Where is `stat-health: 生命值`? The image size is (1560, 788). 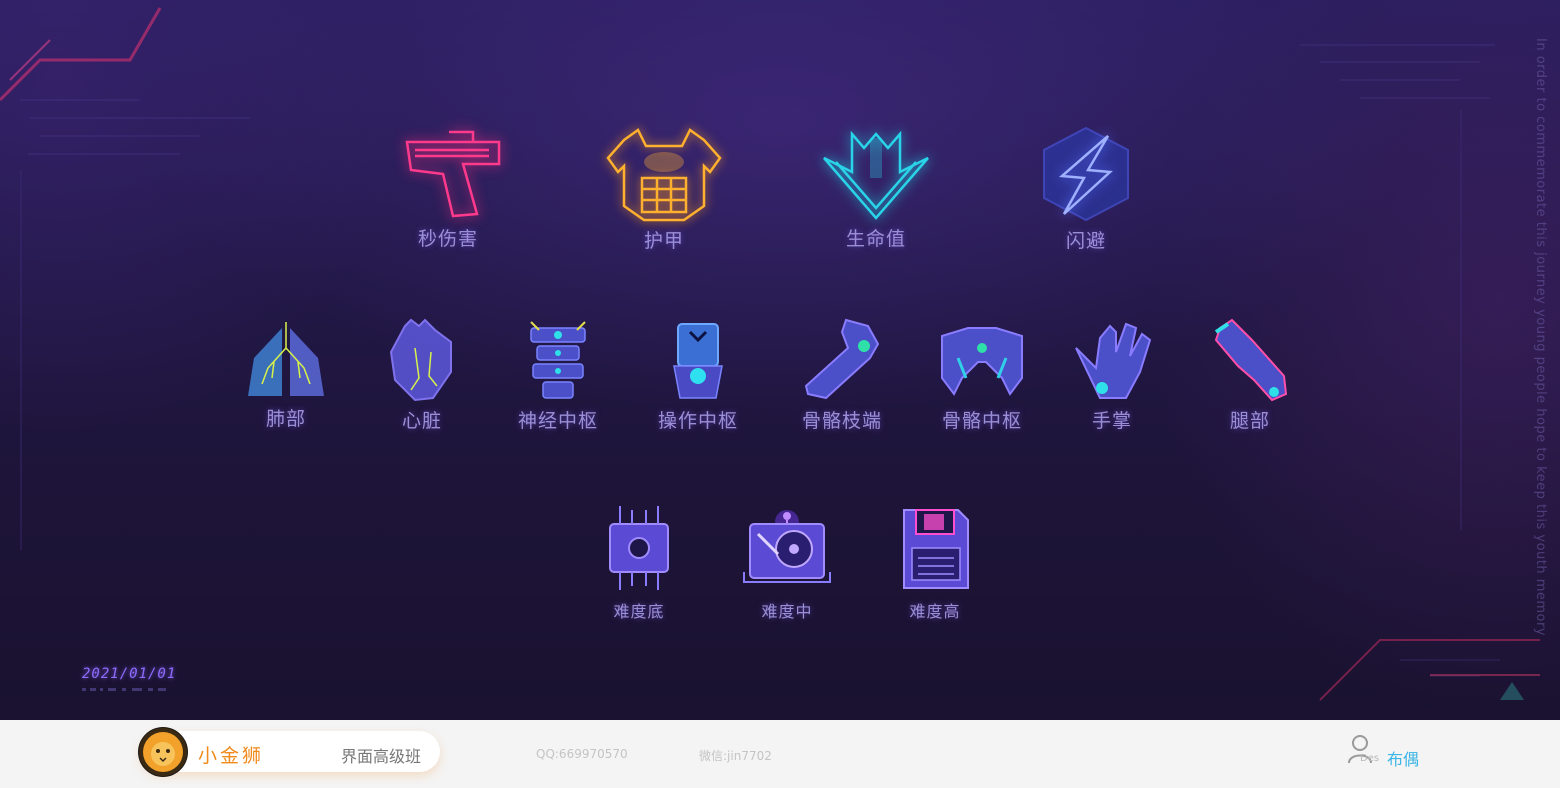
stat-health: 生命值 is located at coordinates (876, 189).